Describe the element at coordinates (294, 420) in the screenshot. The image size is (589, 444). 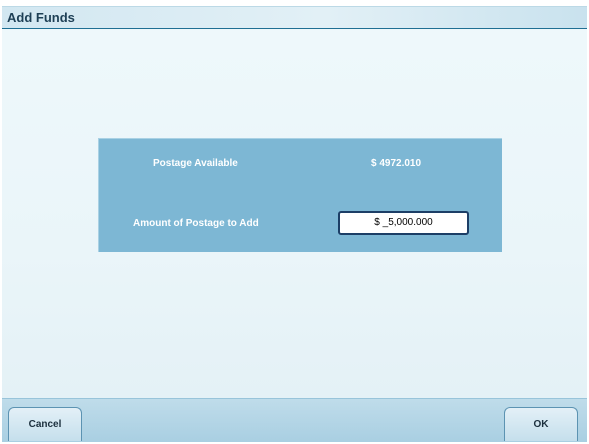
I see `softkey-bar: Cancel OK` at that location.